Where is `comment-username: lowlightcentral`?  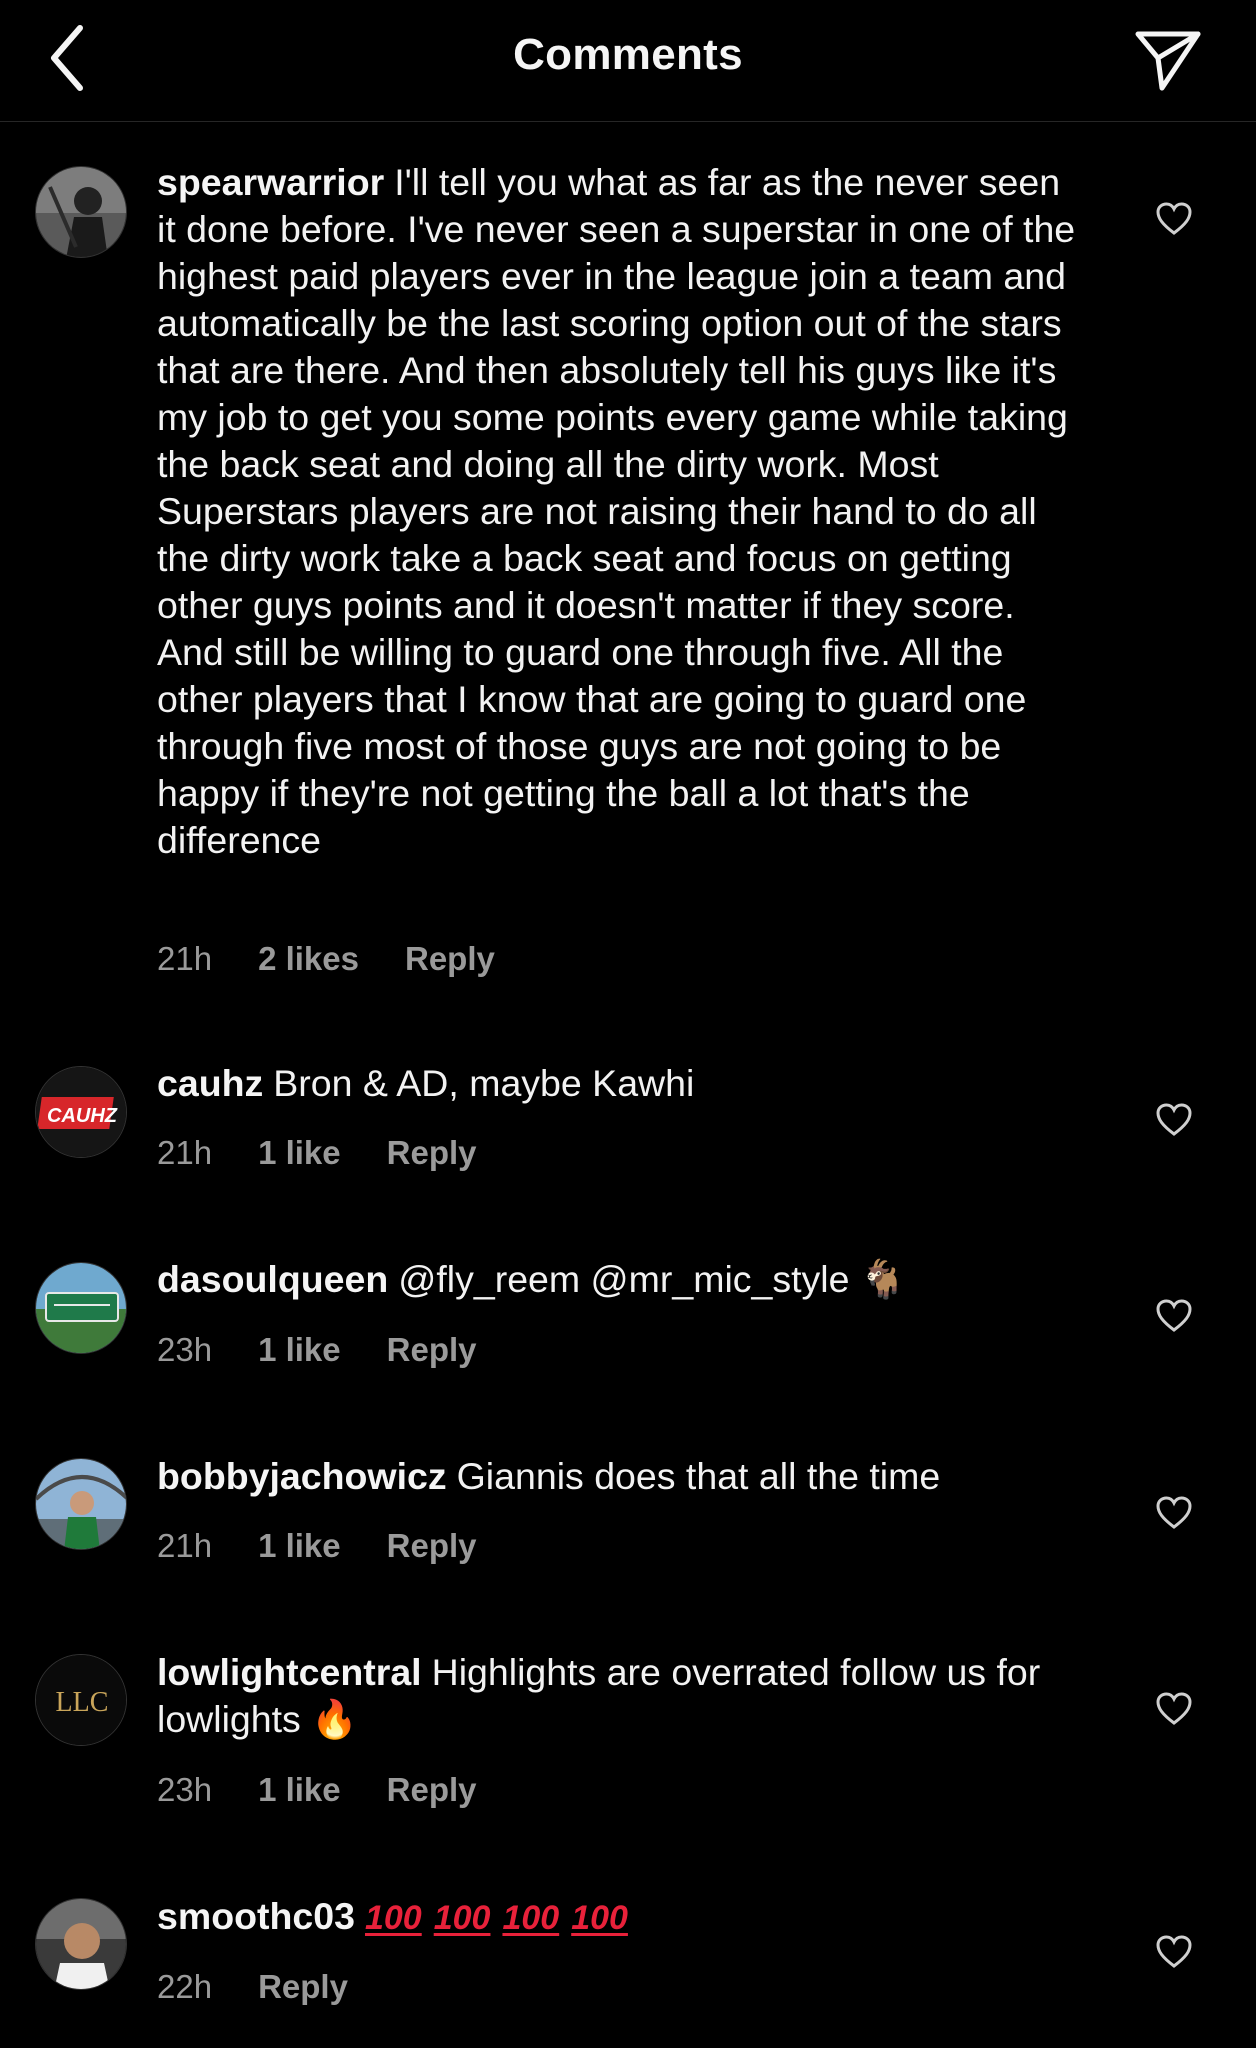 comment-username: lowlightcentral is located at coordinates (289, 1672).